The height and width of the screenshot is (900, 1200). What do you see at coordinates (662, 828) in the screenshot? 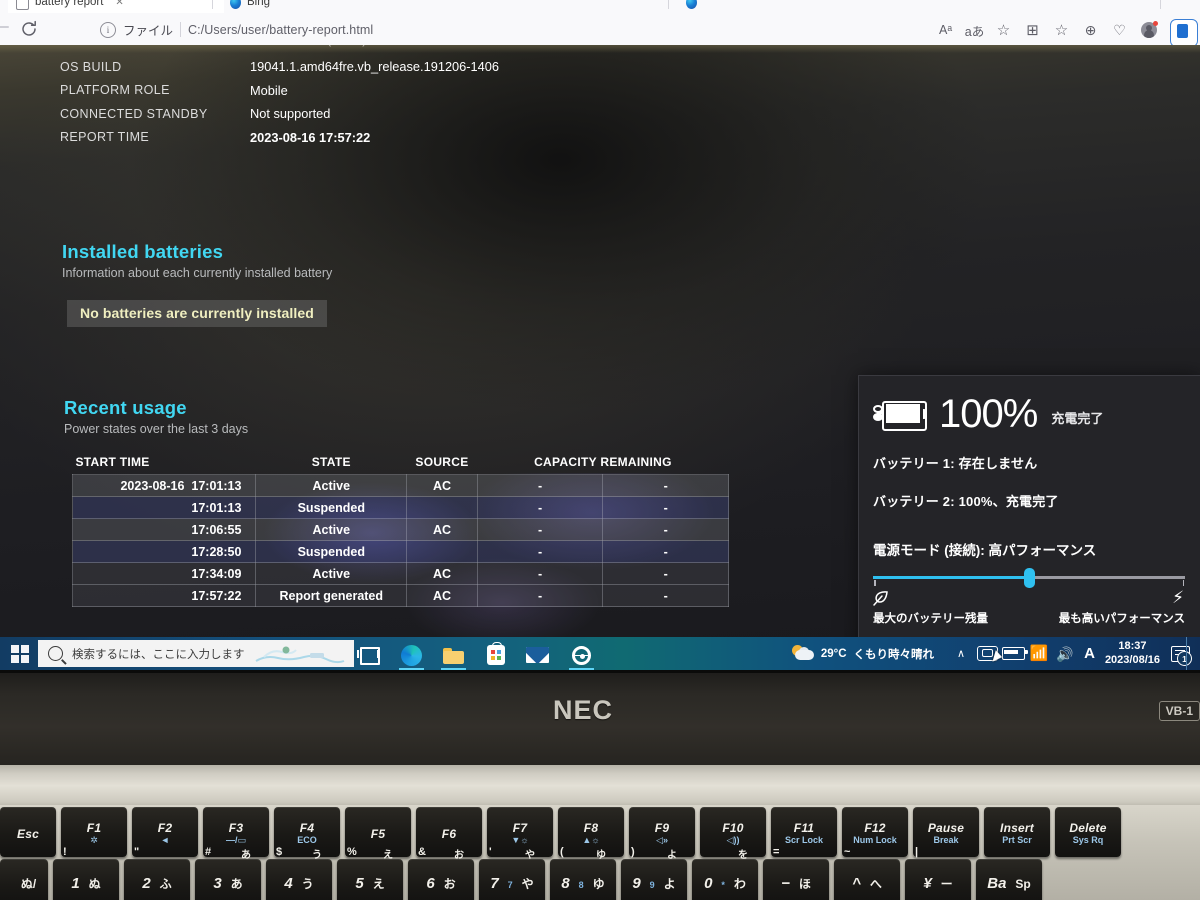
I see `key-label: F9` at bounding box center [662, 828].